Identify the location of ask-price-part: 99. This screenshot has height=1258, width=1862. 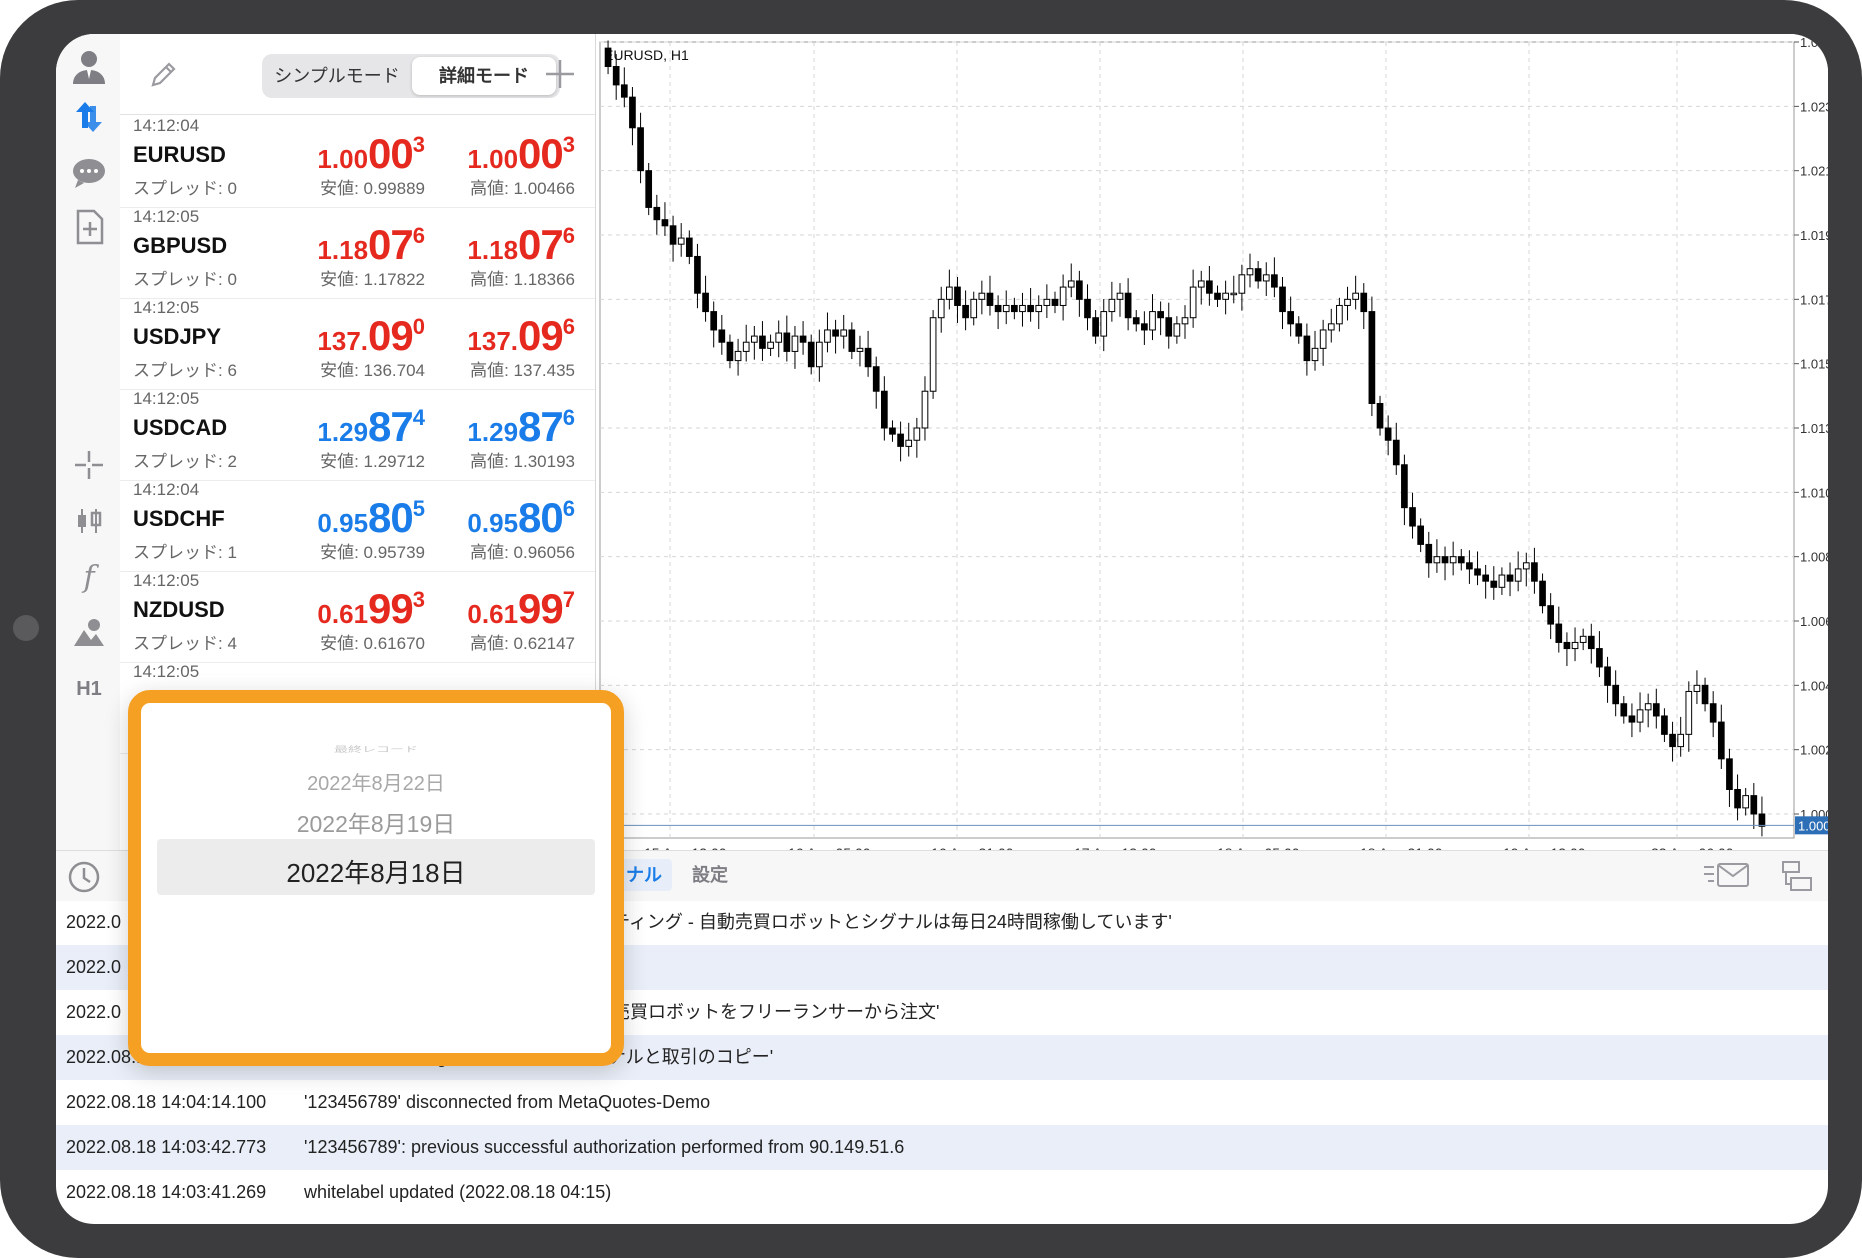
(541, 608).